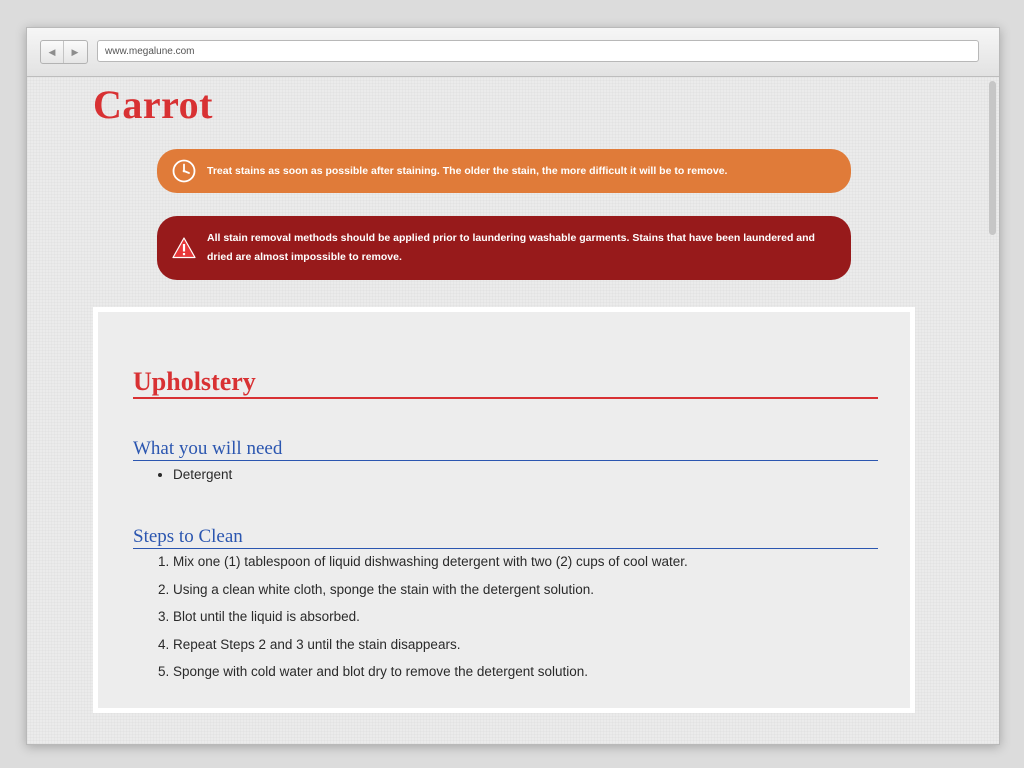  I want to click on clock-icon, so click(184, 171).